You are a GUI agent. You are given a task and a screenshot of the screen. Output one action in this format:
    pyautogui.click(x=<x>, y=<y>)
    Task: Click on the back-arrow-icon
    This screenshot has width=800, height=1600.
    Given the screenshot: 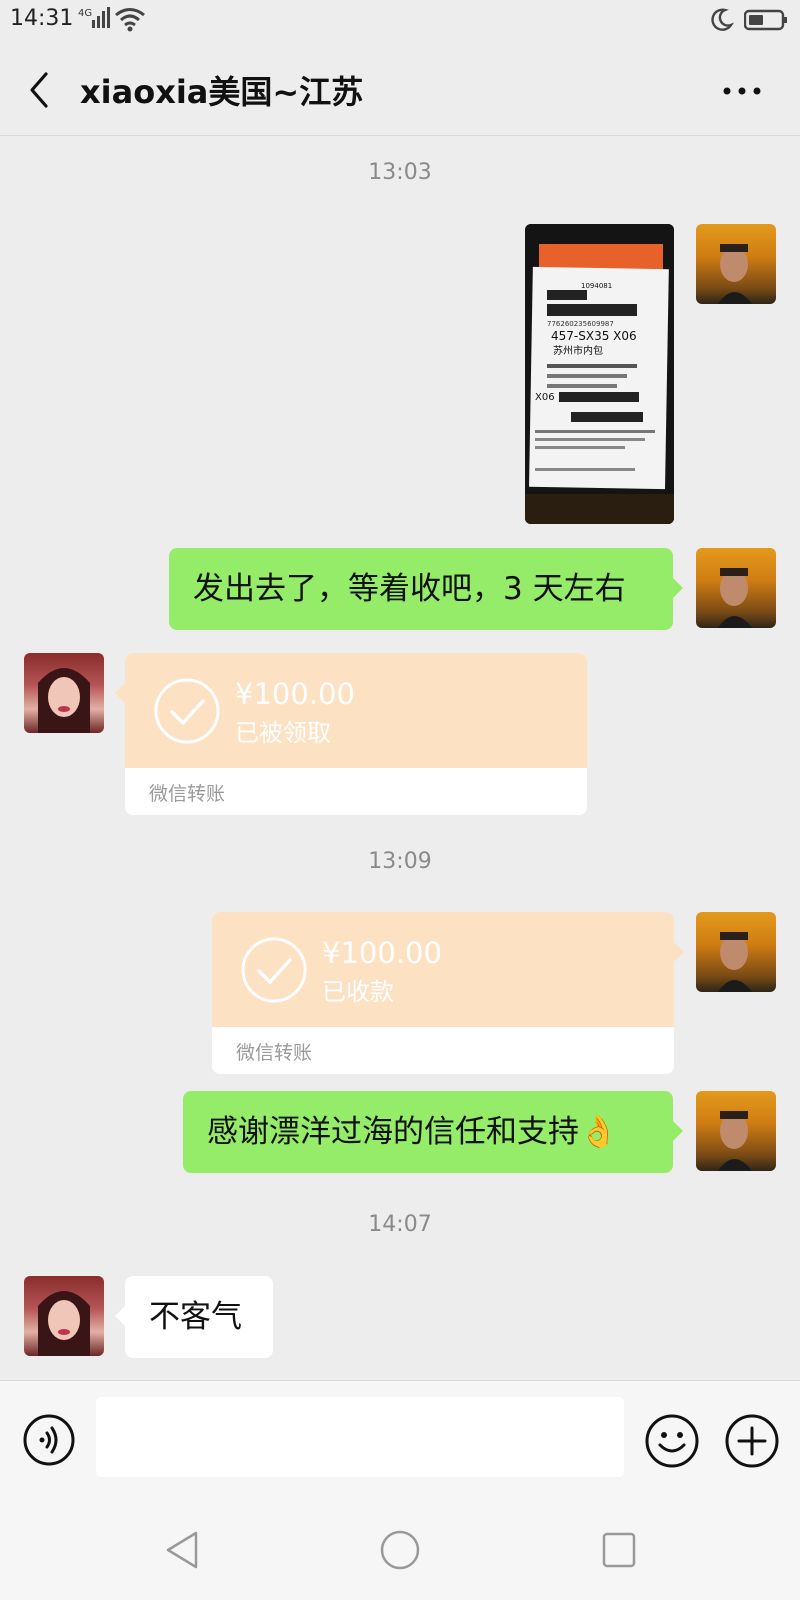 What is the action you would take?
    pyautogui.click(x=41, y=90)
    